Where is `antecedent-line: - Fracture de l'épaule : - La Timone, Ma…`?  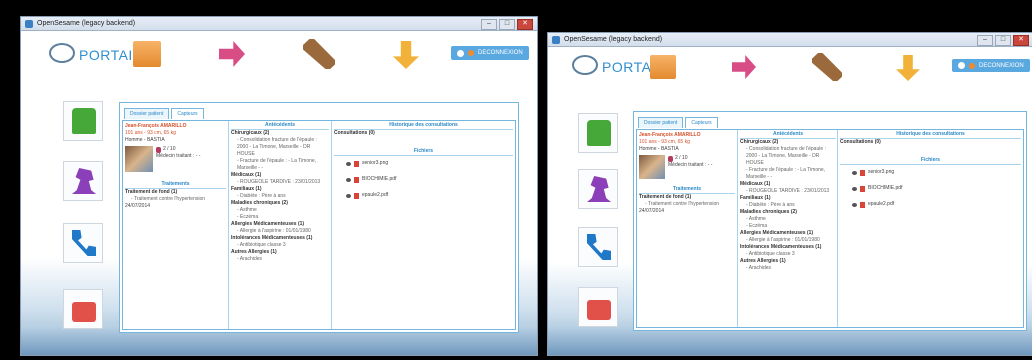 antecedent-line: - Fracture de l'épaule : - La Timone, Ma… is located at coordinates (786, 173).